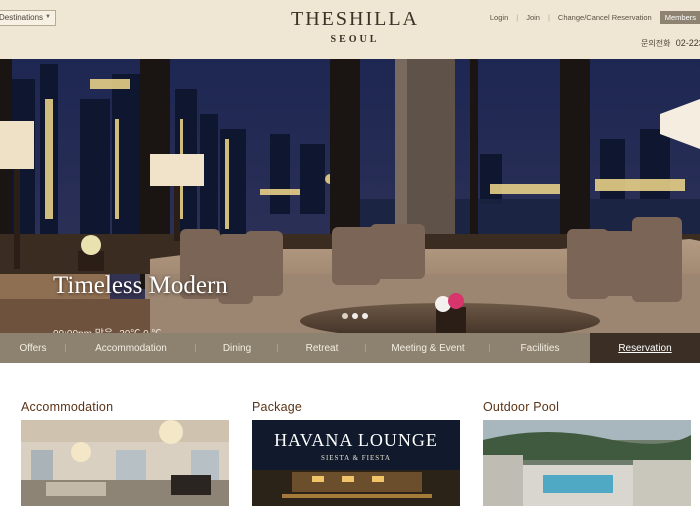 This screenshot has width=700, height=506. What do you see at coordinates (499, 17) in the screenshot?
I see `login-link: Login` at bounding box center [499, 17].